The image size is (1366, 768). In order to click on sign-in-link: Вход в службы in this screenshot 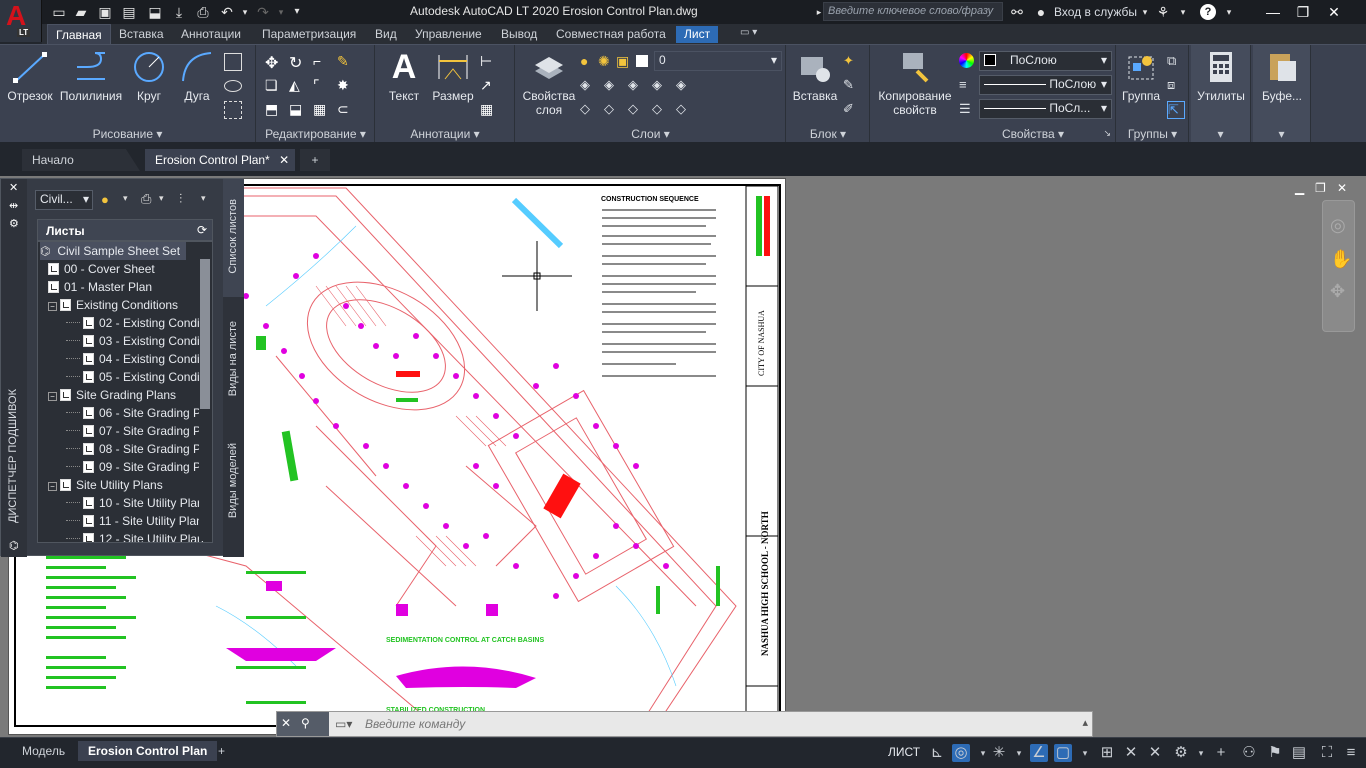, I will do `click(1095, 12)`.